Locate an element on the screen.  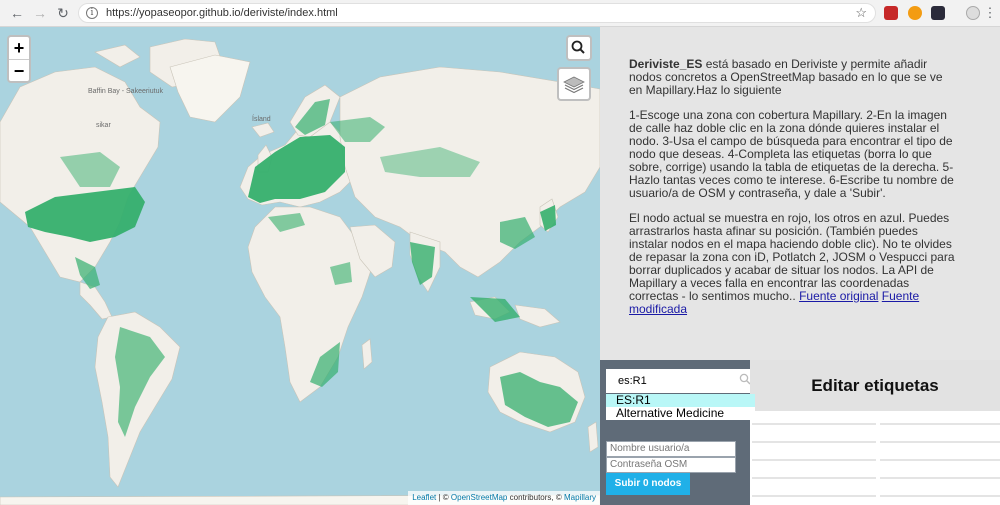
zoom-out-button: − is located at coordinates (19, 70).